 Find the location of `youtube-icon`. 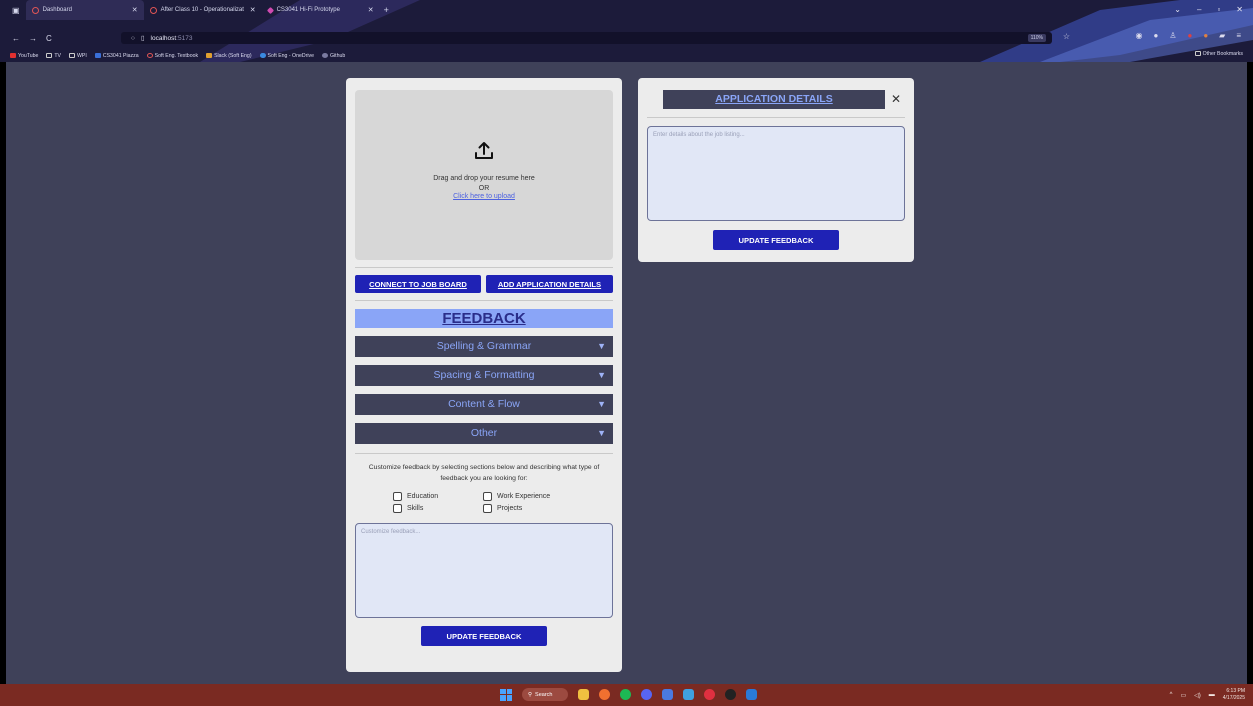

youtube-icon is located at coordinates (13, 55).